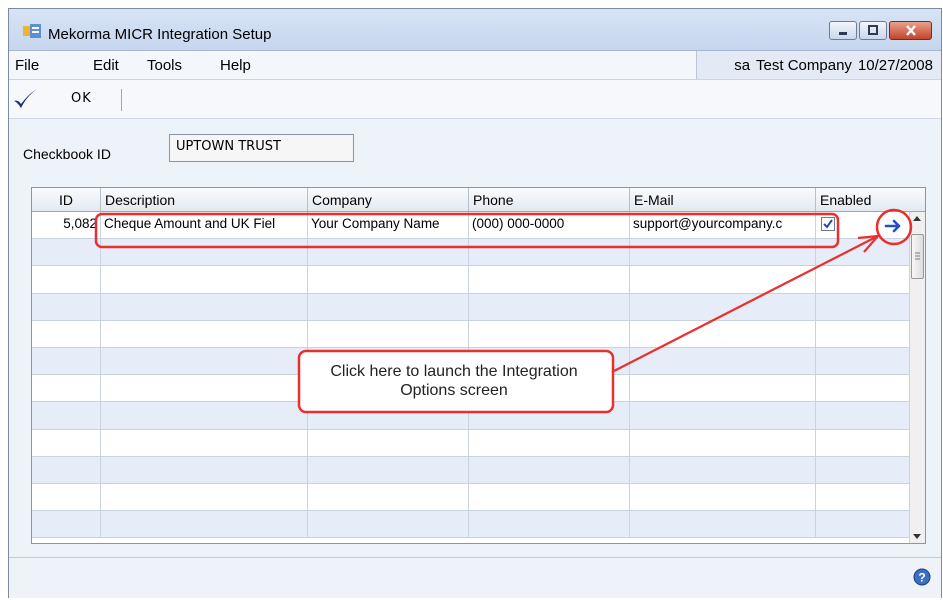  Describe the element at coordinates (454, 371) in the screenshot. I see `callout-line-1: Click here to launch the Integration` at that location.